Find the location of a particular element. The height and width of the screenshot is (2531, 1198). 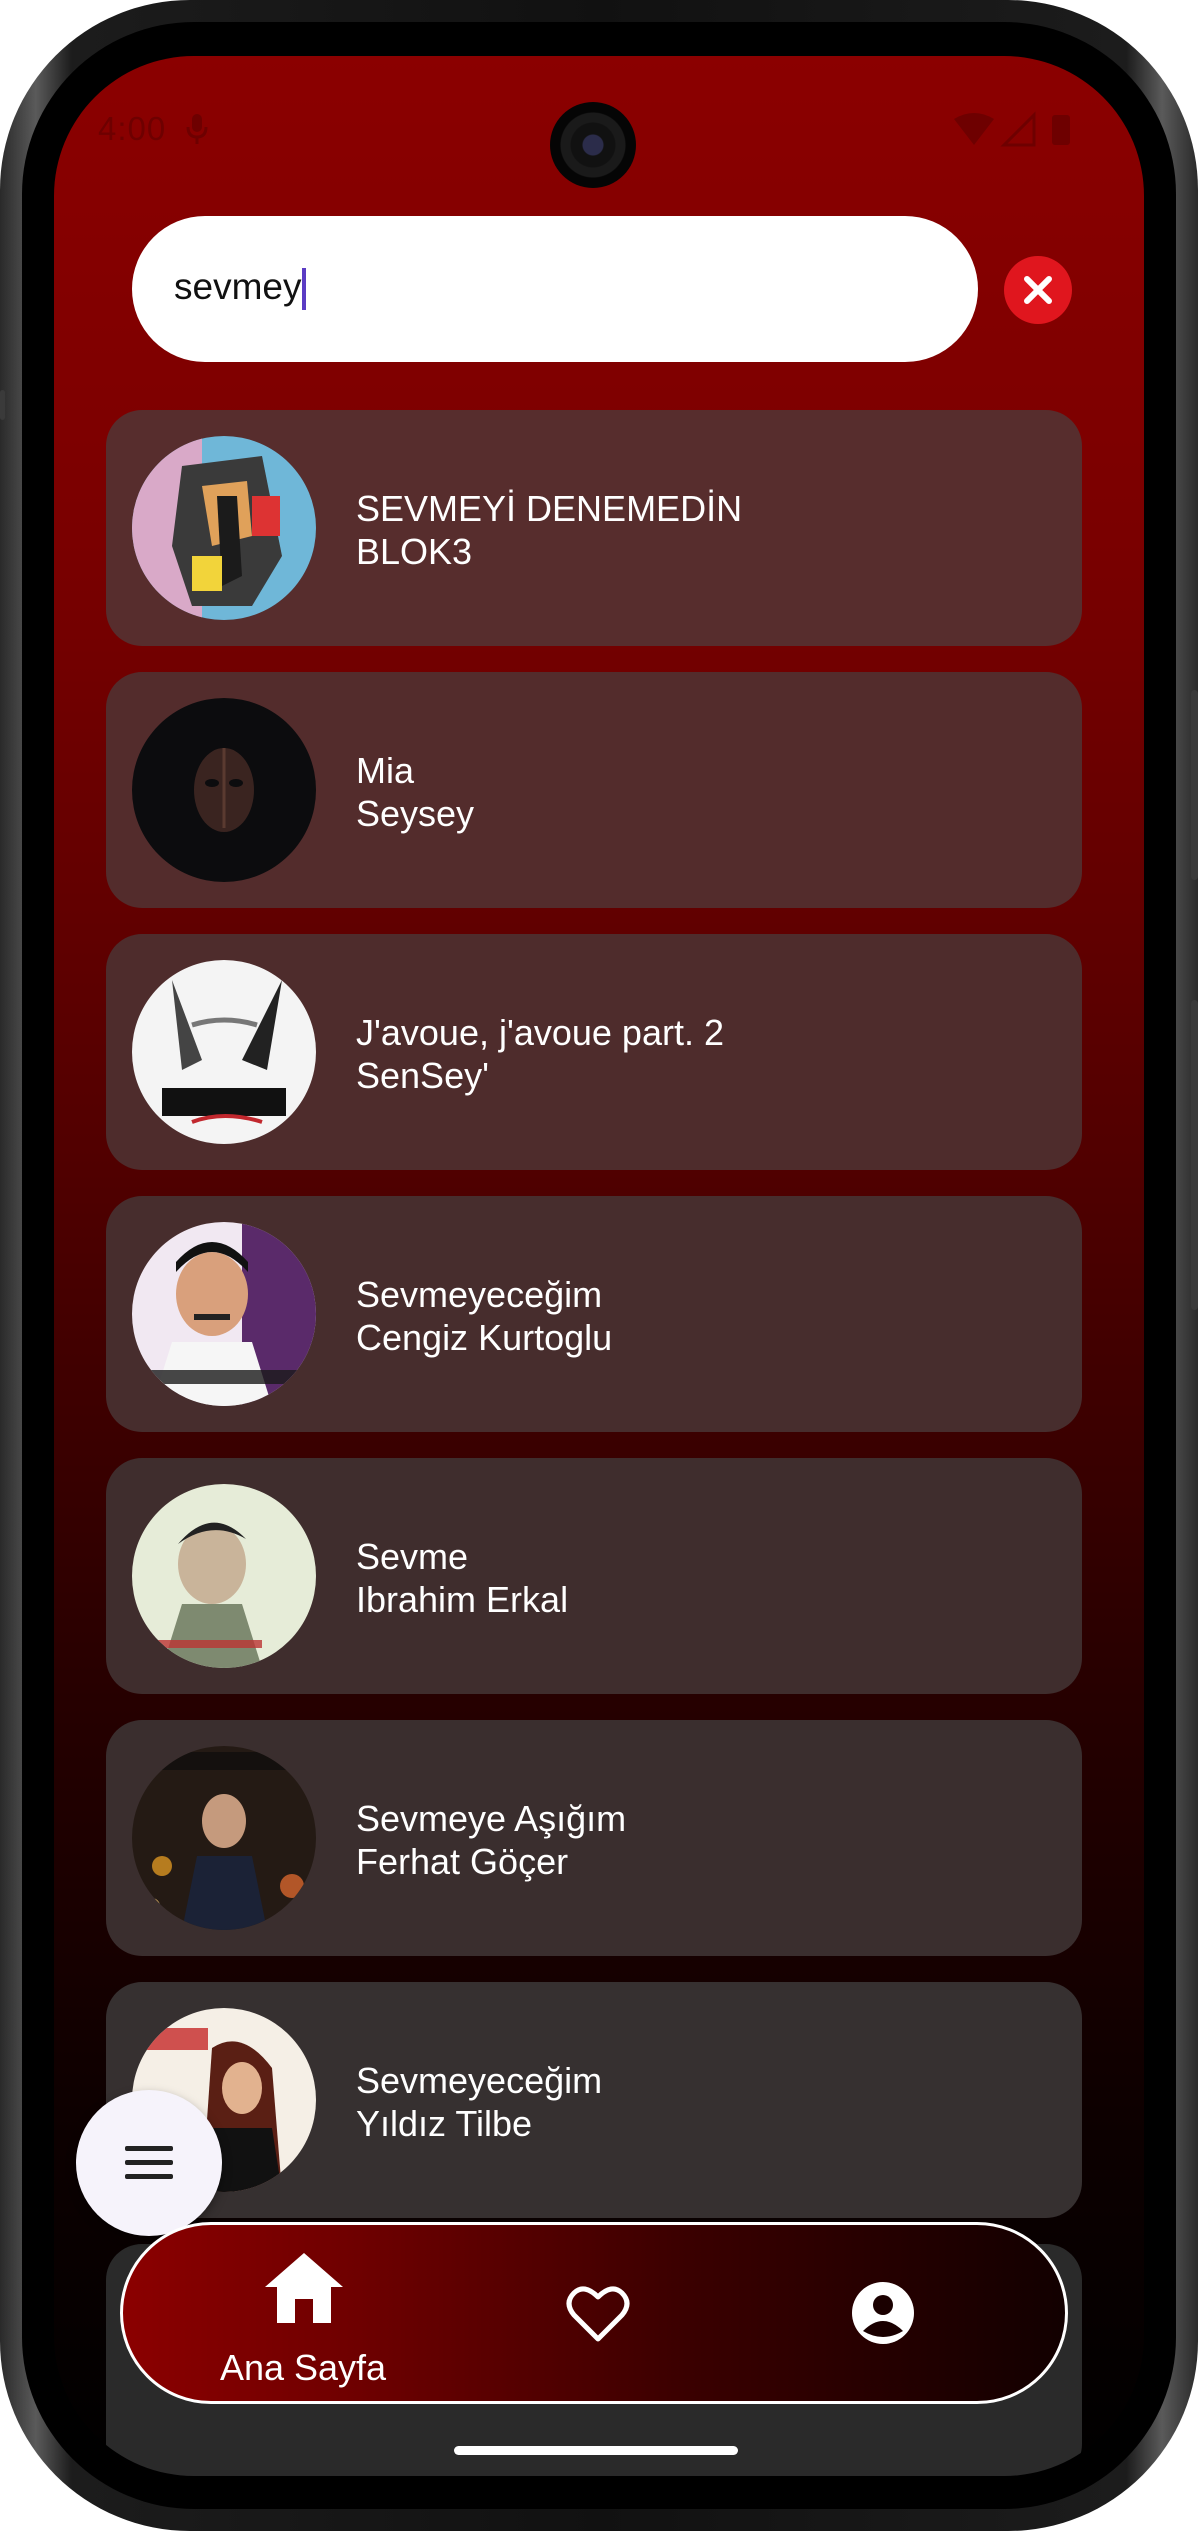

heart-icon is located at coordinates (598, 2314).